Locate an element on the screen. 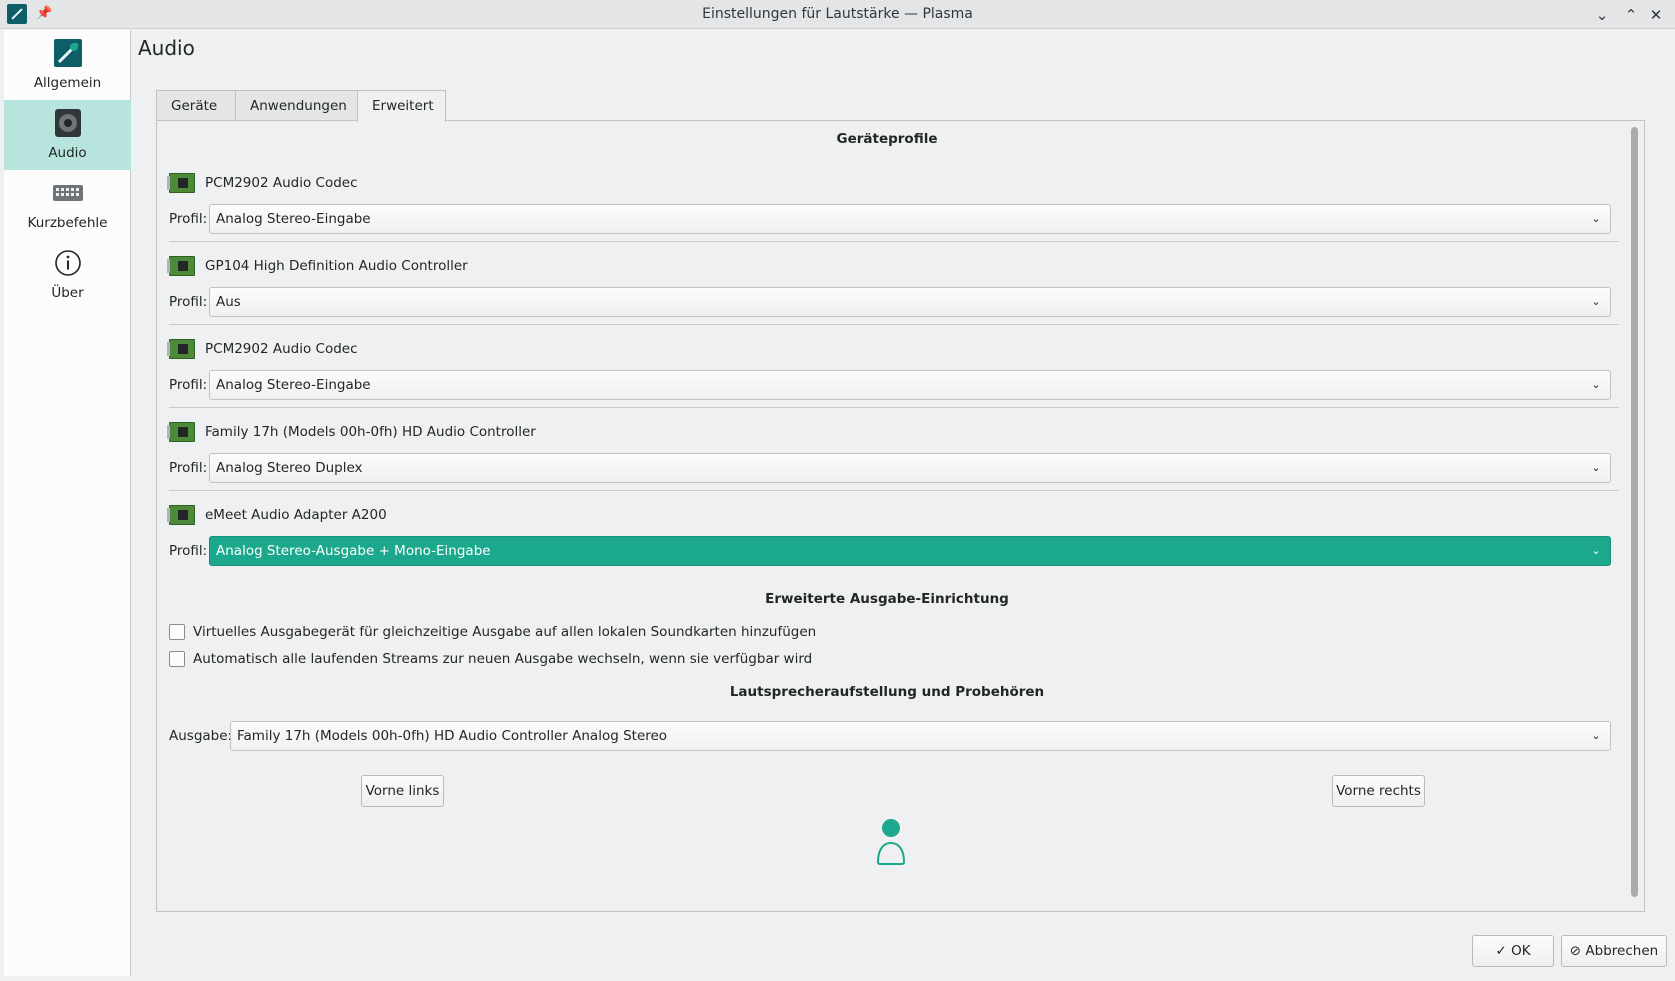 This screenshot has height=981, width=1675. maximize-button: ⌃ is located at coordinates (1631, 15).